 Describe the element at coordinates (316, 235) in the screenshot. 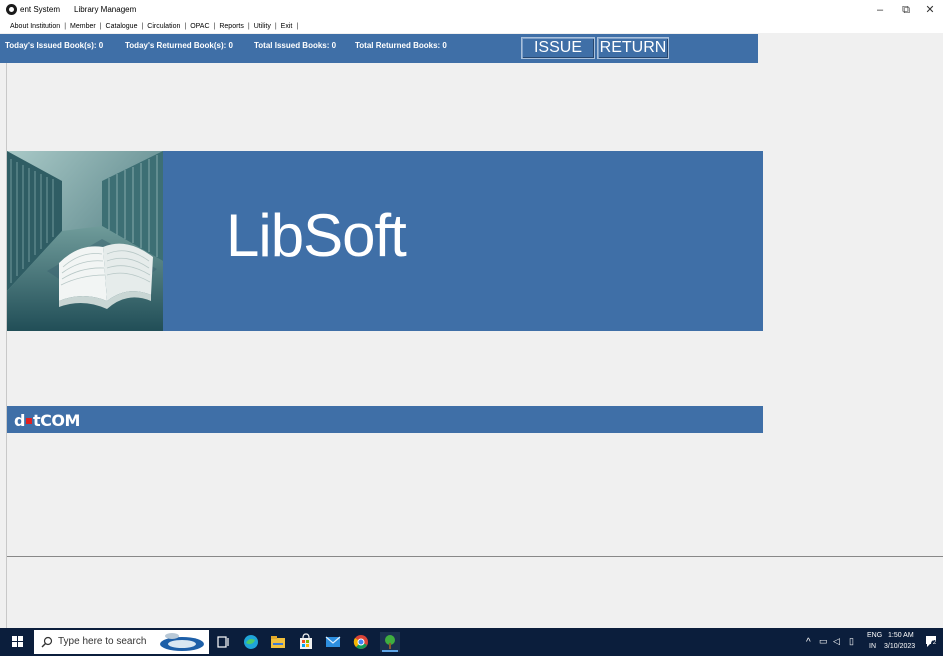

I see `banner-title: LibSoft` at that location.